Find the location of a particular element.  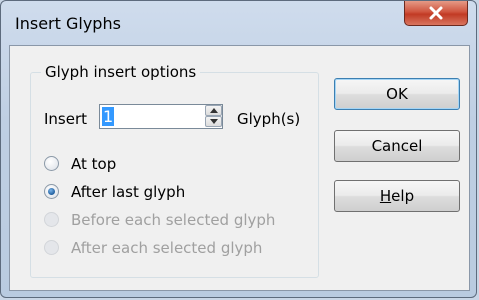

help-label-rest: elp is located at coordinates (403, 196).